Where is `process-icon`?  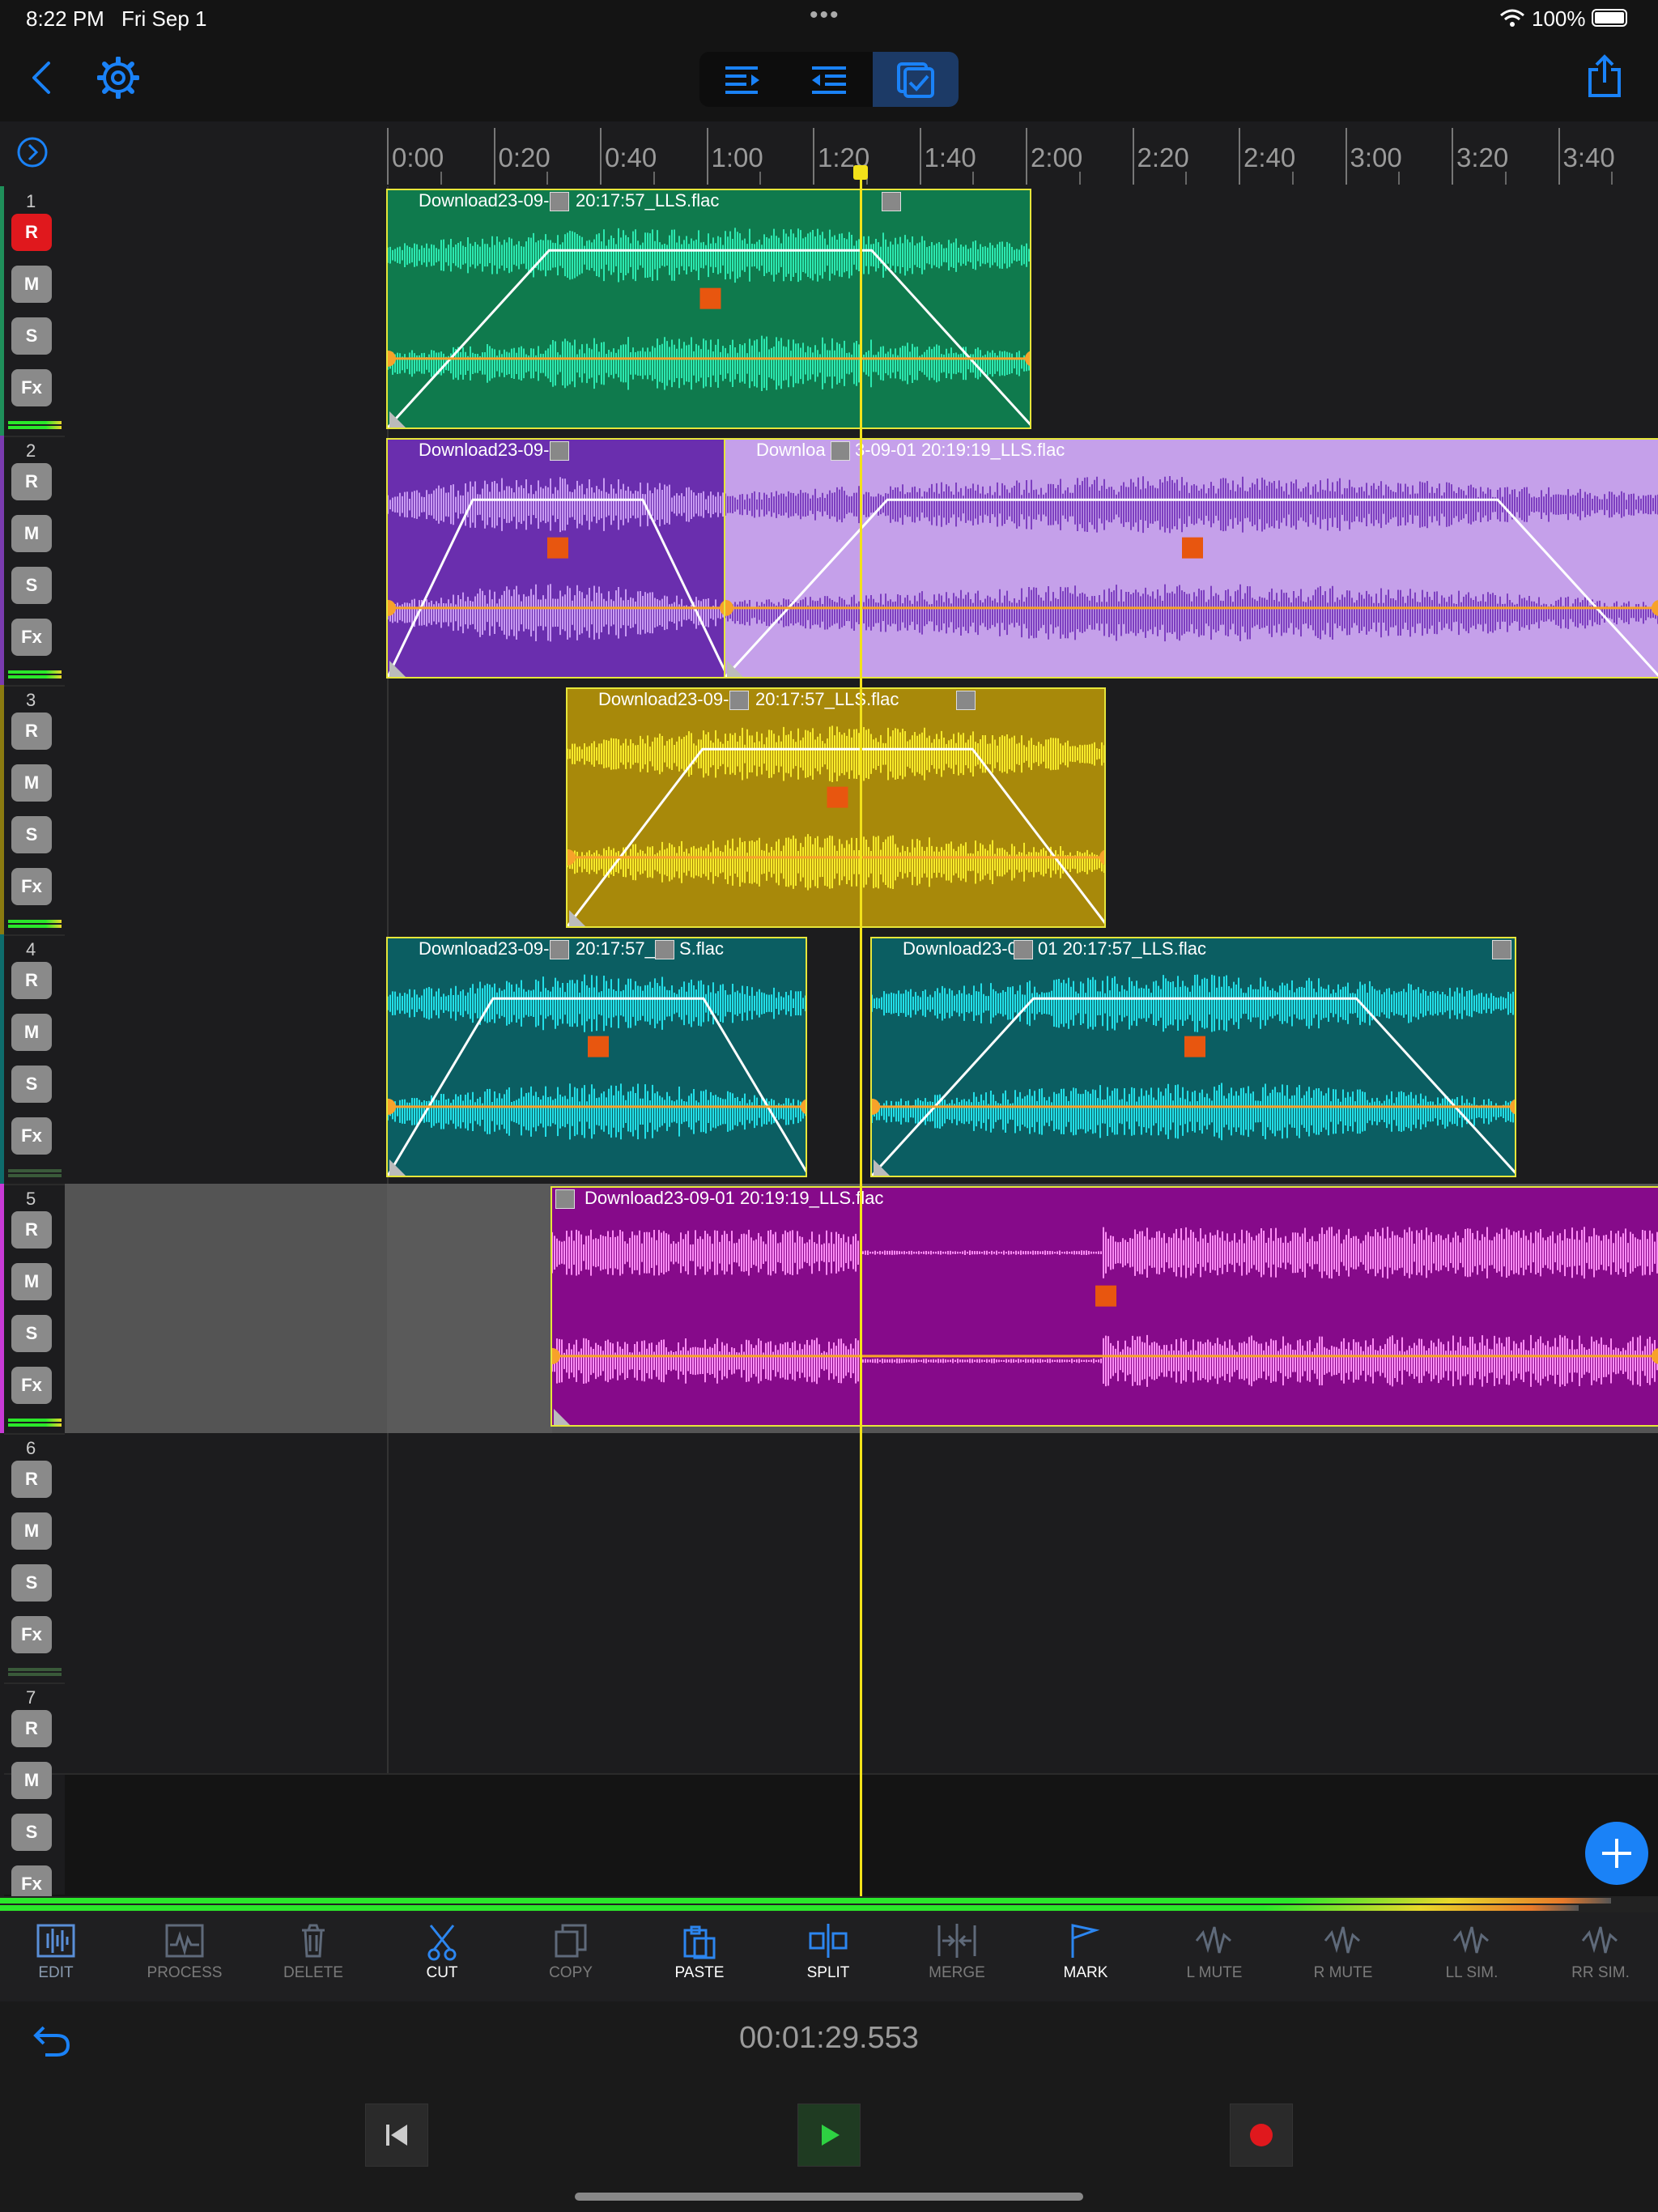
process-icon is located at coordinates (184, 1941).